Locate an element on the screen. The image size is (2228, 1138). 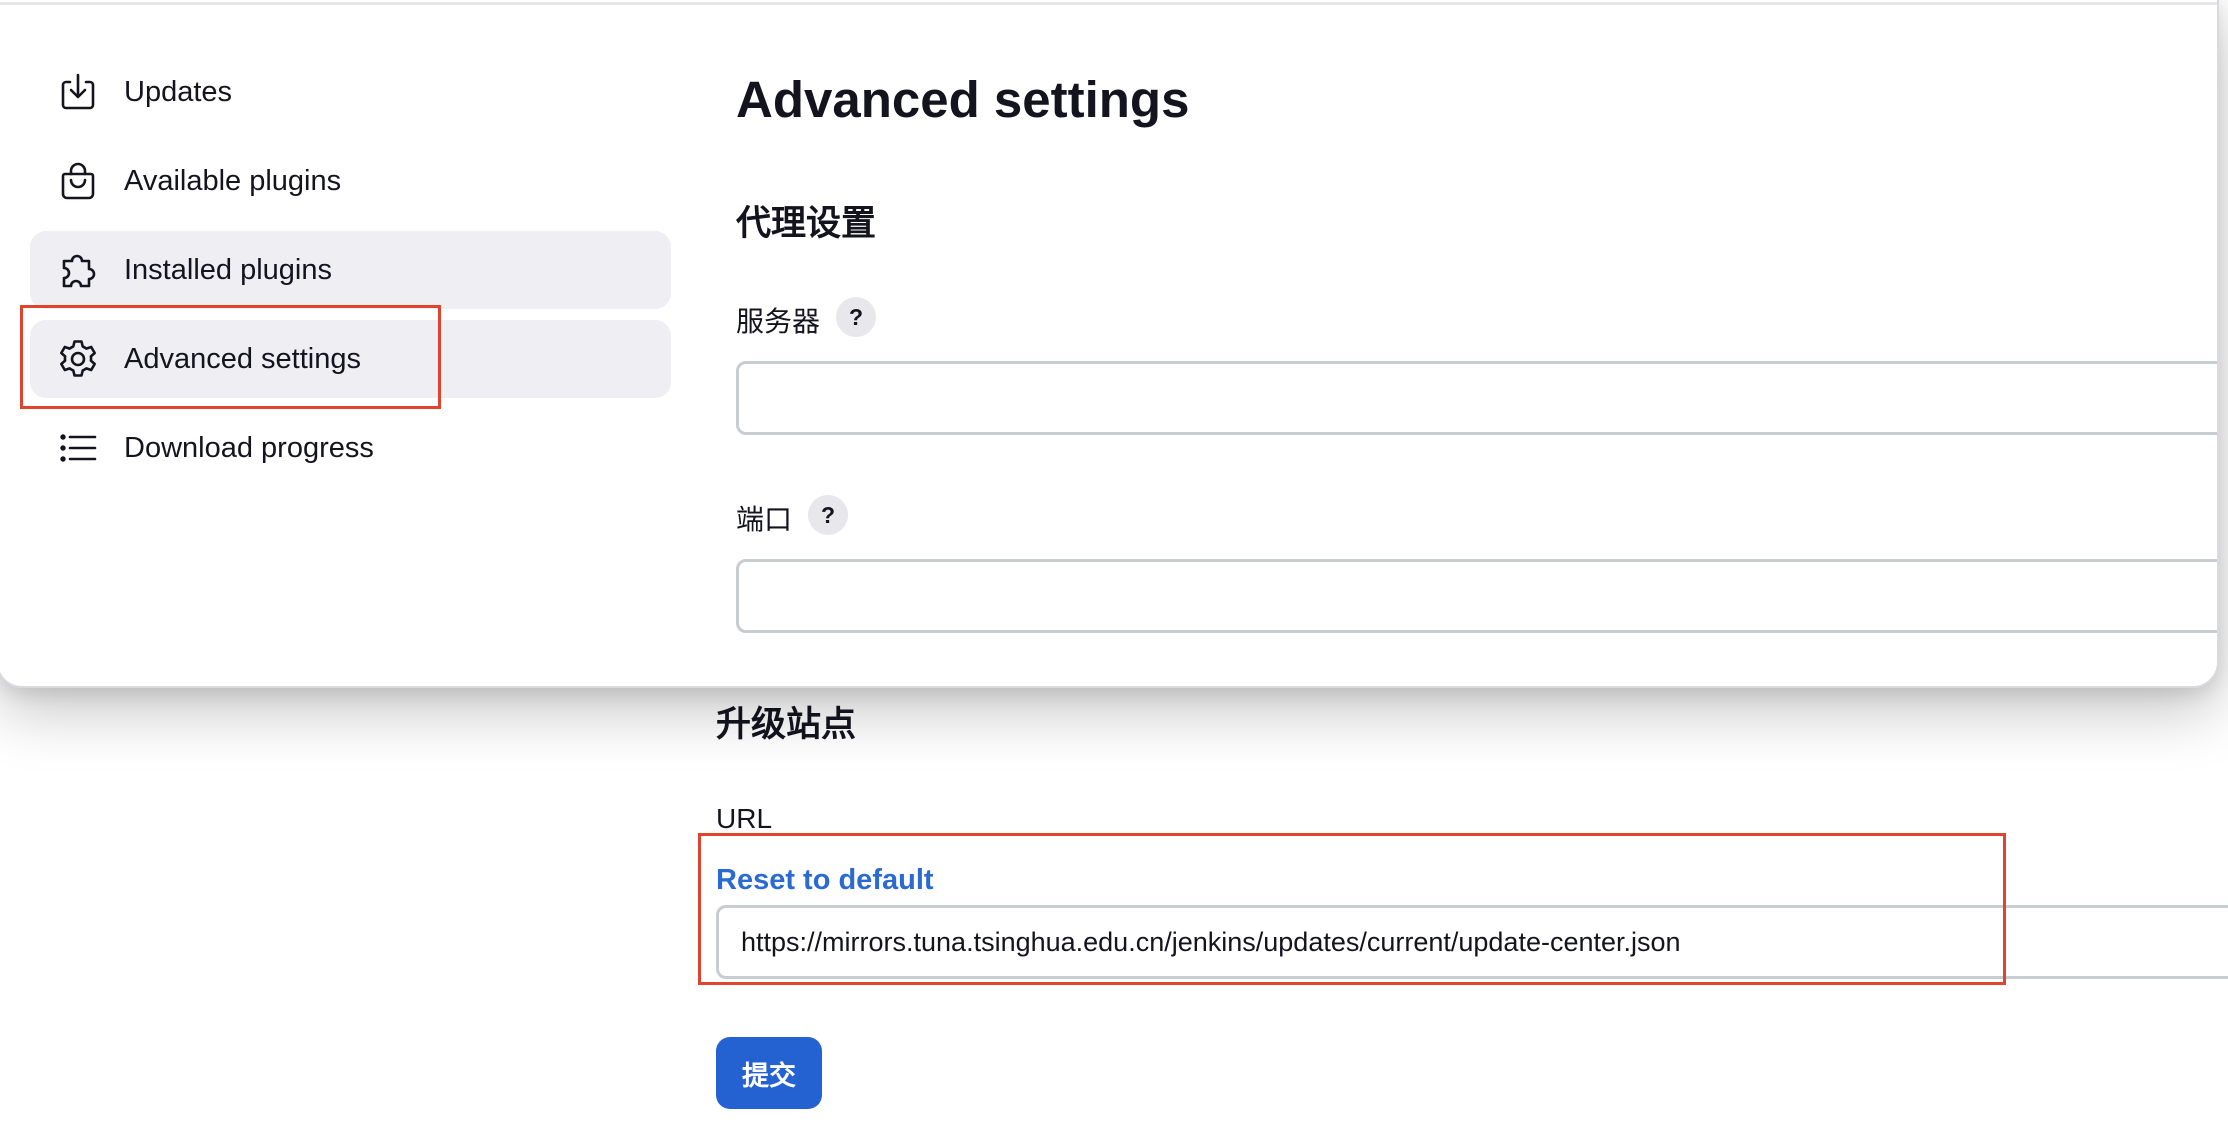
sidebar-item-updates: Updates is located at coordinates (350, 92).